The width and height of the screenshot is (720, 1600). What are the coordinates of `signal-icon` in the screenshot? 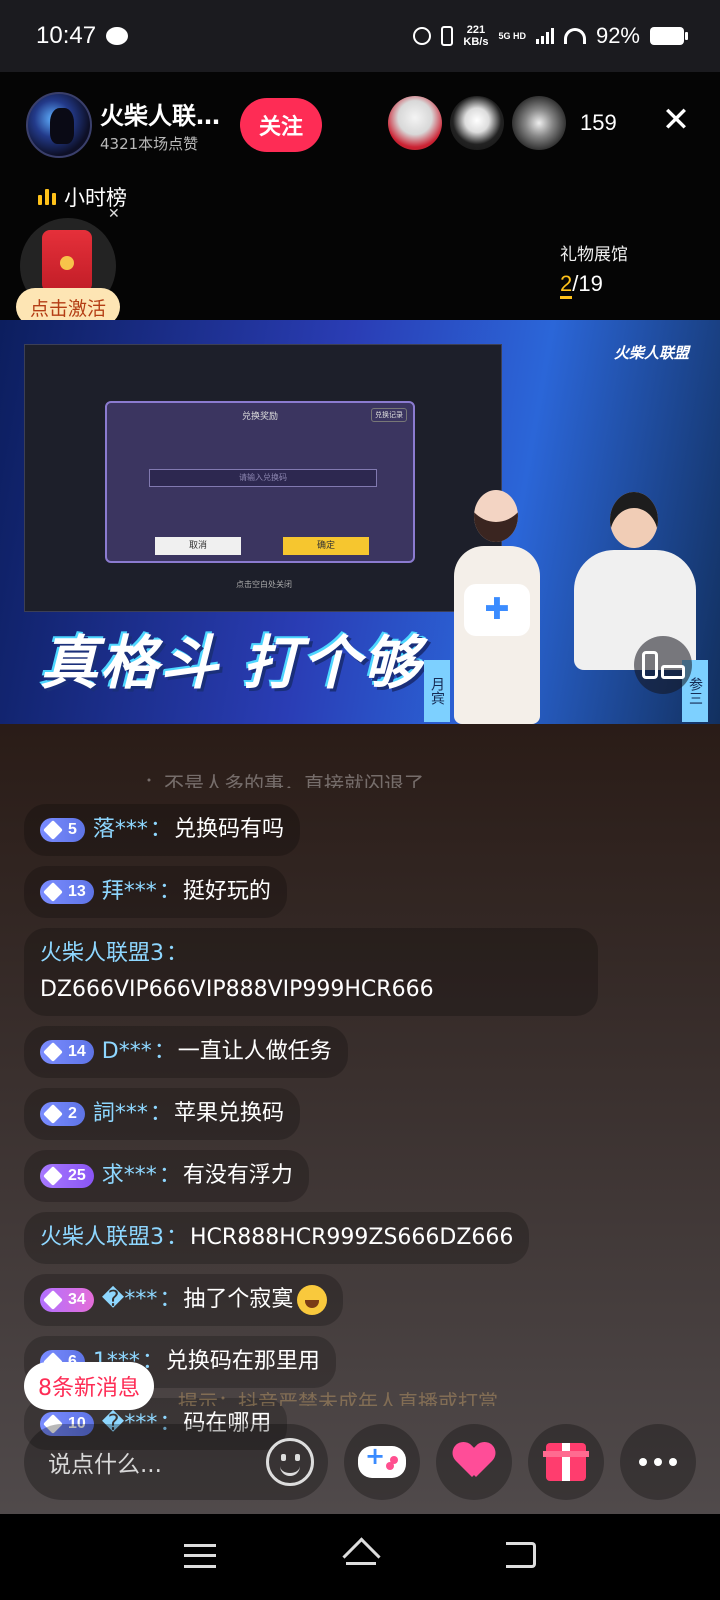 It's located at (544, 36).